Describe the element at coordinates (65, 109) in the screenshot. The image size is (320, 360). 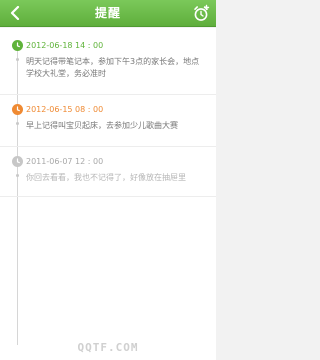
I see `reminder-datetime: 2012-06-15 08 : 00` at that location.